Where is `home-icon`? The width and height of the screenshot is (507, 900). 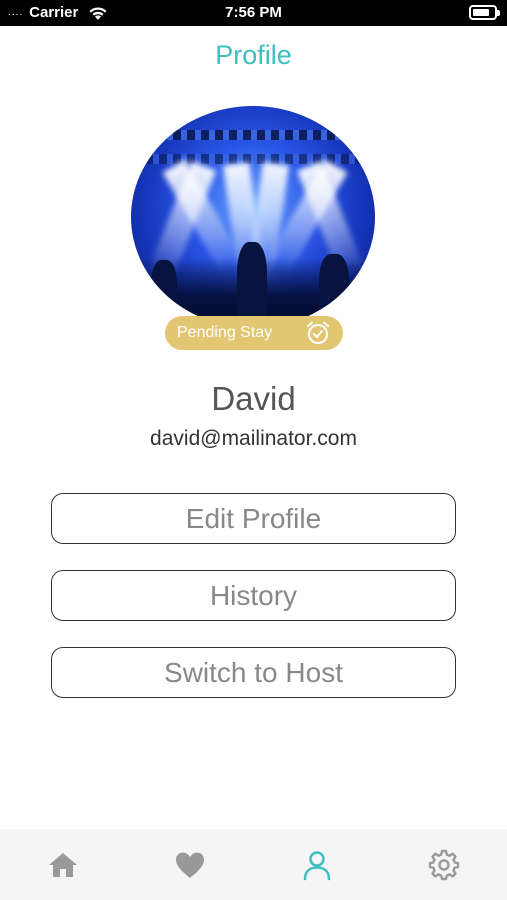 home-icon is located at coordinates (63, 864).